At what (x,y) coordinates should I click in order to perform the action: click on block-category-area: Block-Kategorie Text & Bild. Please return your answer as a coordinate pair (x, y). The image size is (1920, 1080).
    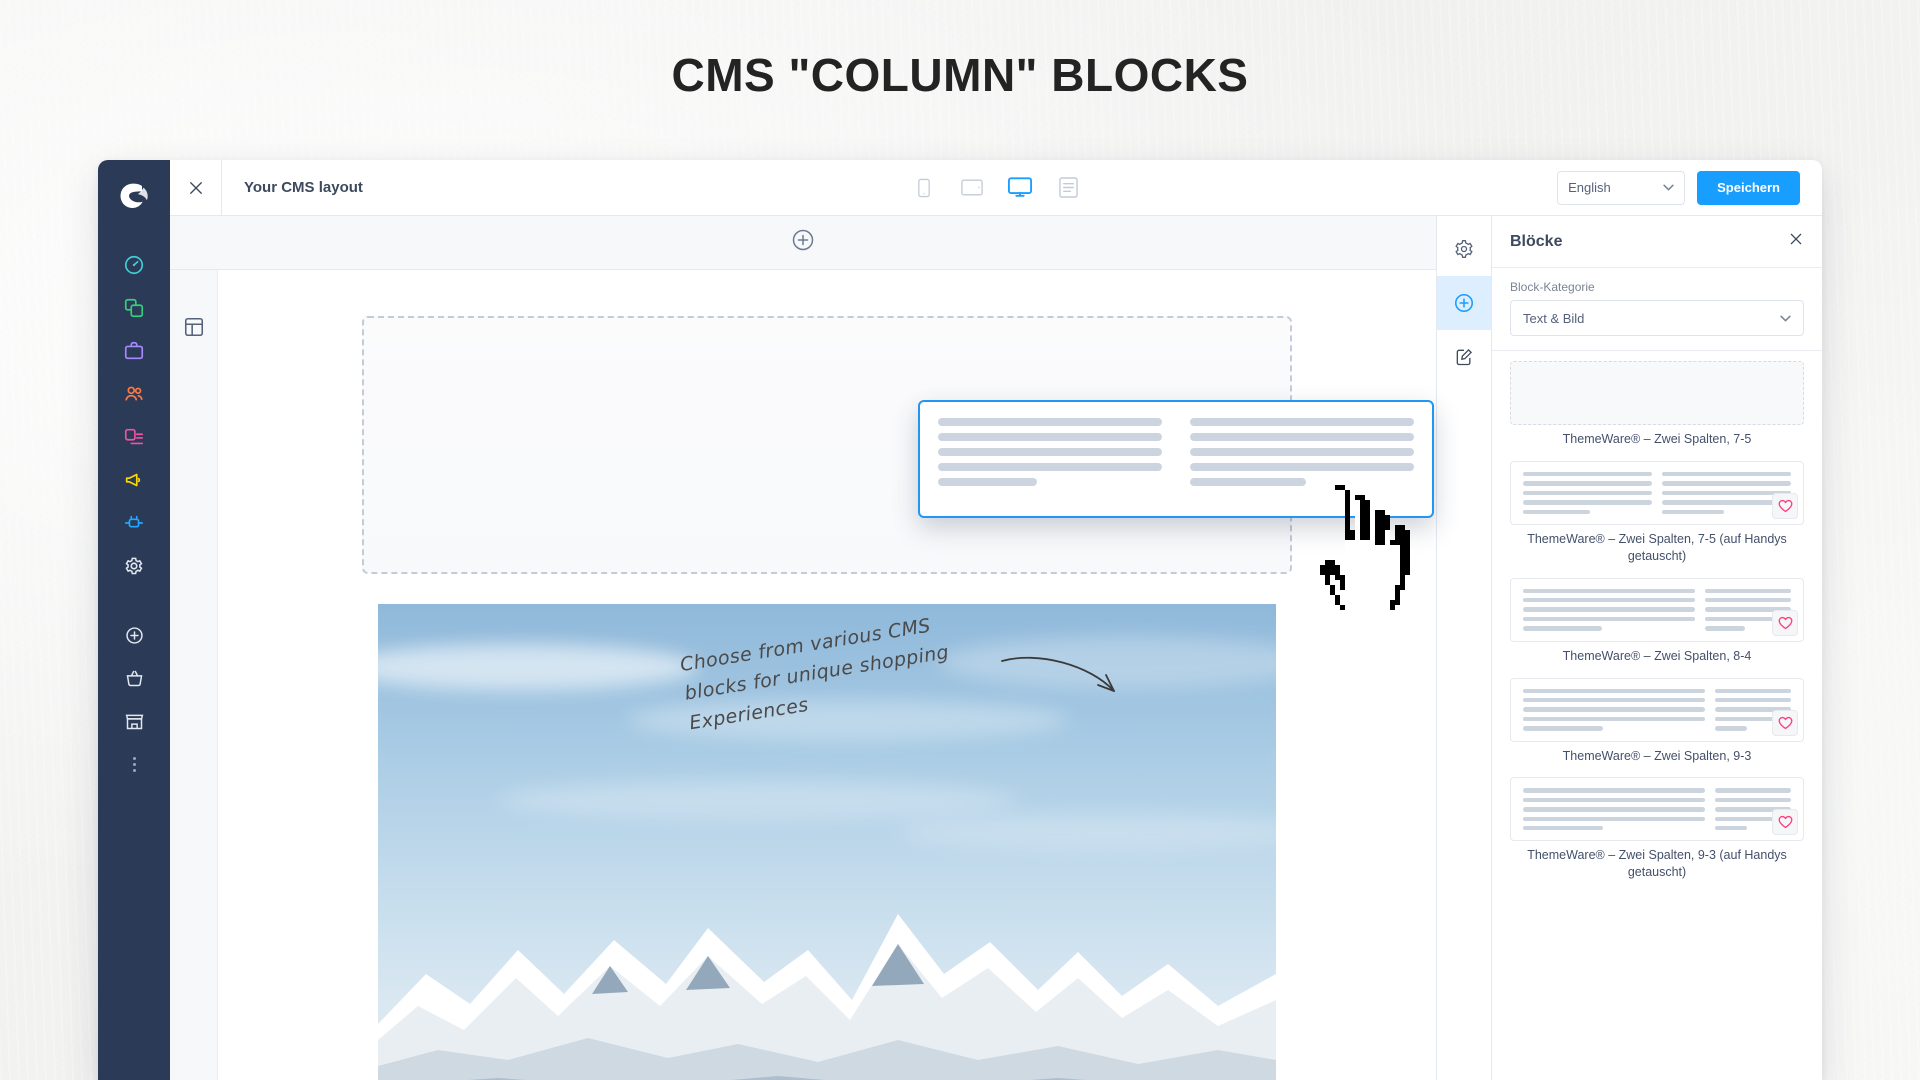
    Looking at the image, I should click on (1657, 309).